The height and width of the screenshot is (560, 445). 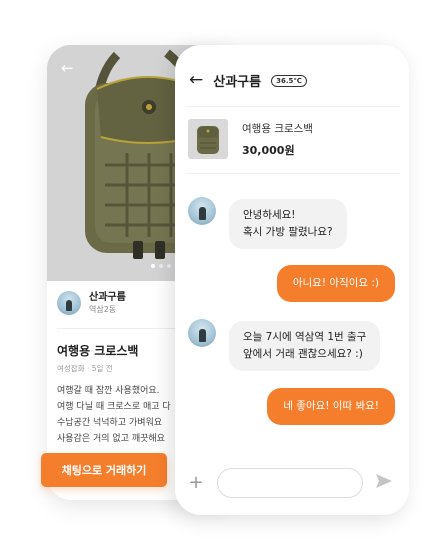 I want to click on chat-title: 산과구름, so click(x=237, y=82).